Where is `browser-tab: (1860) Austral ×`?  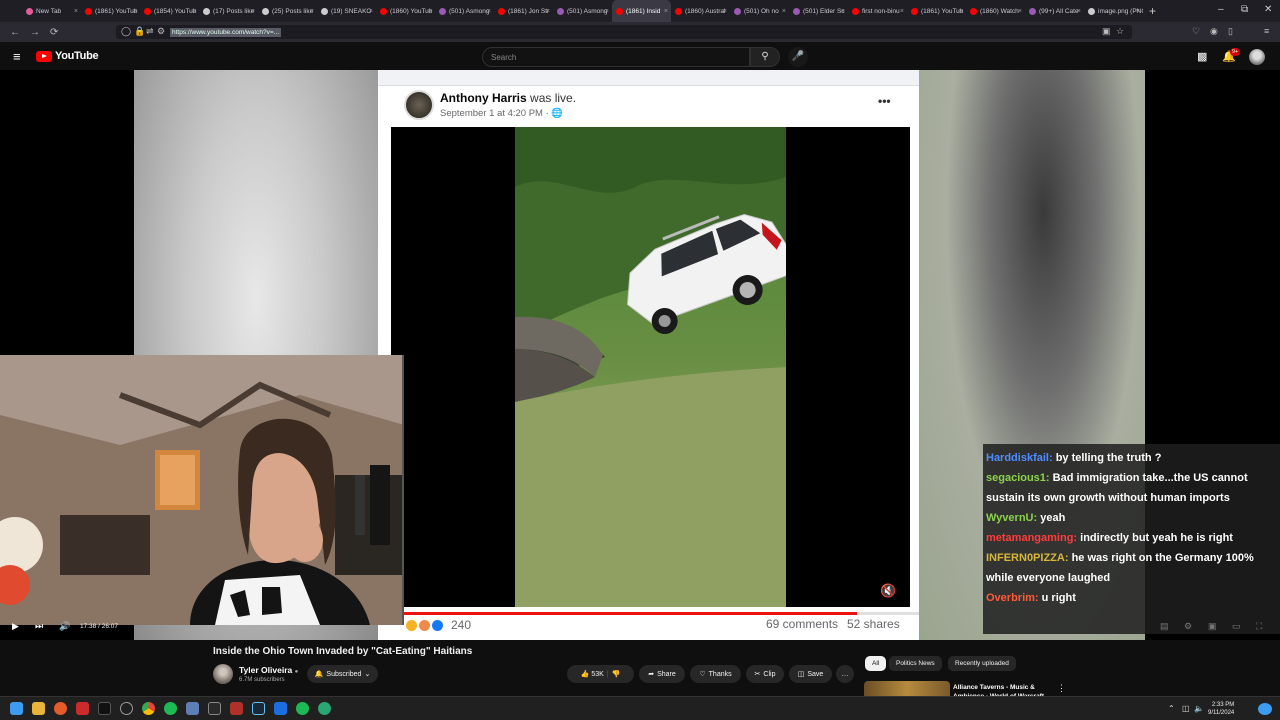 browser-tab: (1860) Austral × is located at coordinates (700, 11).